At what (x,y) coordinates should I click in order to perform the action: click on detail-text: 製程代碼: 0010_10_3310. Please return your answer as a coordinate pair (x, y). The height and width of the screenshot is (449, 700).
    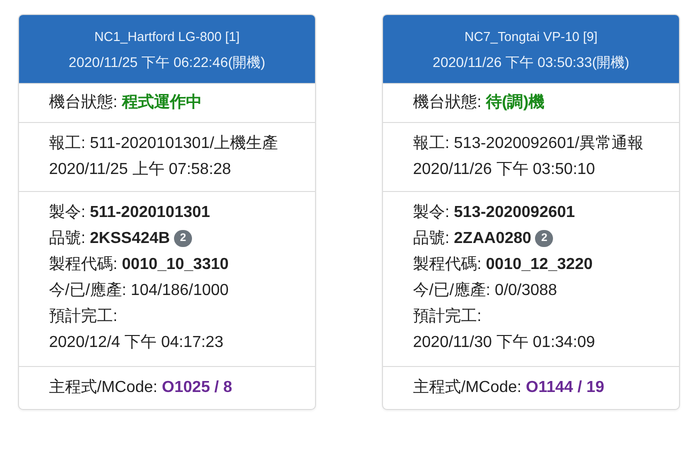
    Looking at the image, I should click on (139, 264).